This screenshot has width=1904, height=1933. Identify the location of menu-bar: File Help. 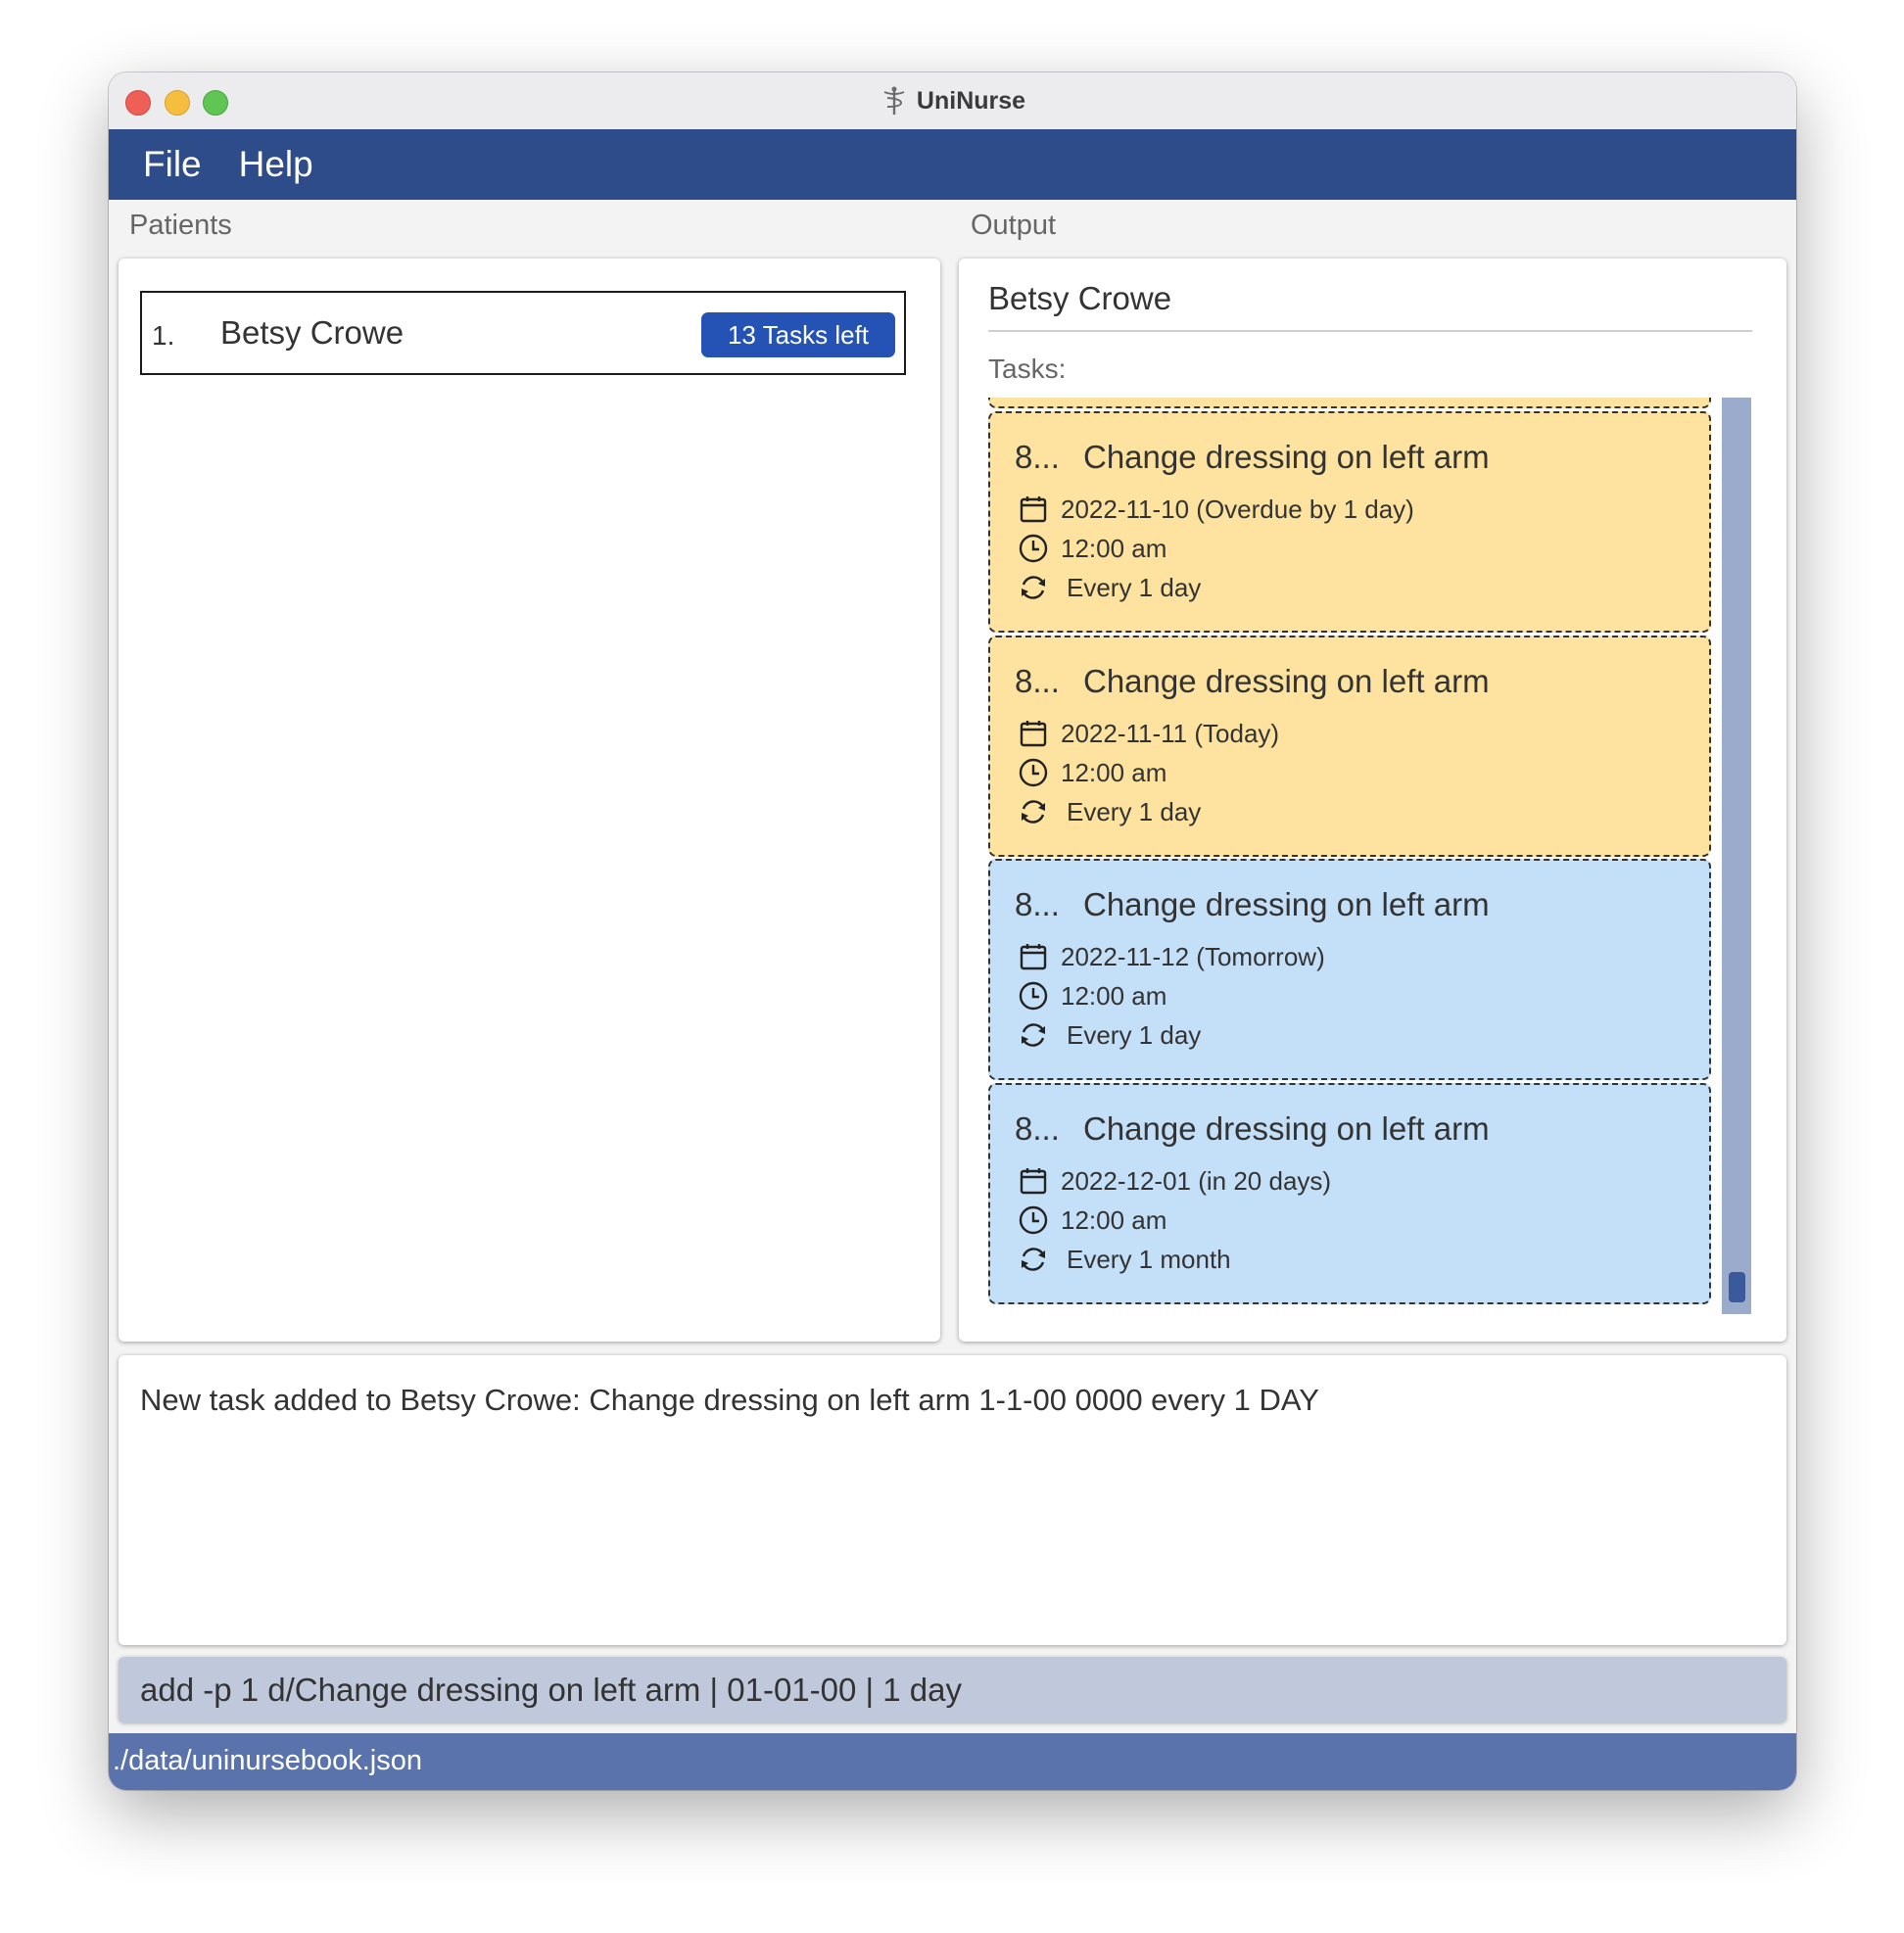
(952, 164).